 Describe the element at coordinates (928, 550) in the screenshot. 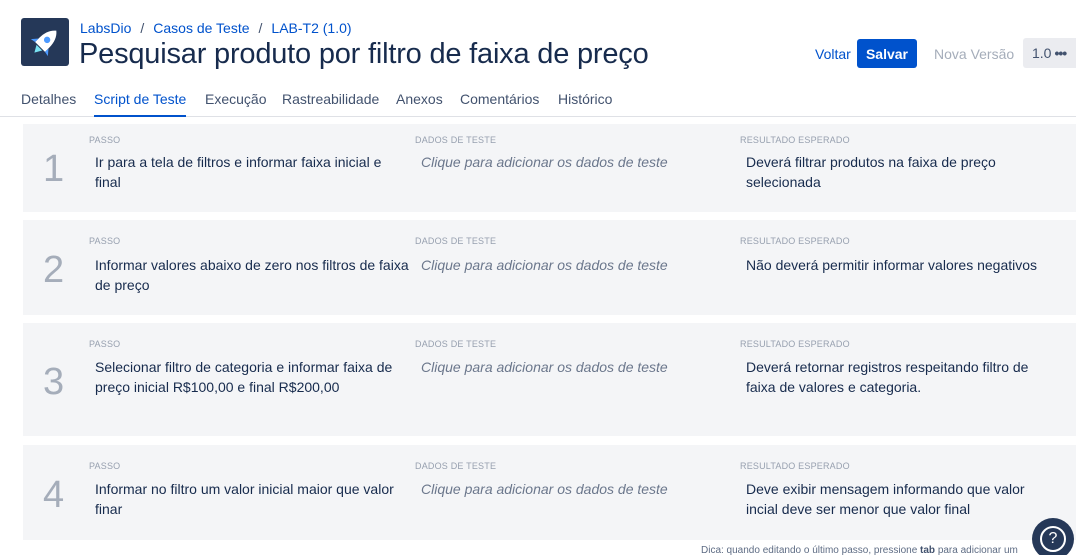

I see `tip-key: tab` at that location.